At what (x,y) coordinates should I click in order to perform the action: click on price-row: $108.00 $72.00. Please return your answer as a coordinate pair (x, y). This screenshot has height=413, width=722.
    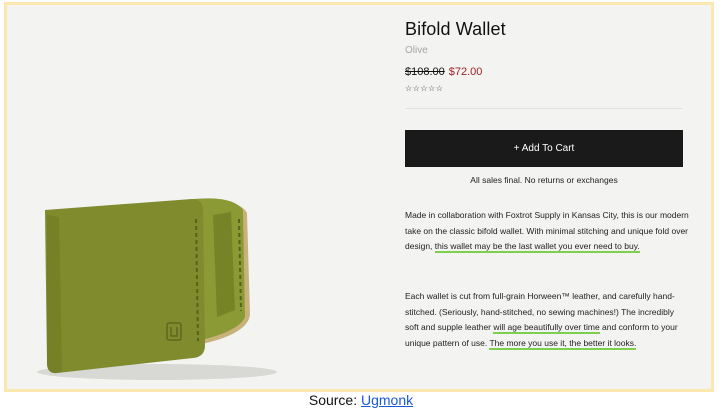
    Looking at the image, I should click on (443, 72).